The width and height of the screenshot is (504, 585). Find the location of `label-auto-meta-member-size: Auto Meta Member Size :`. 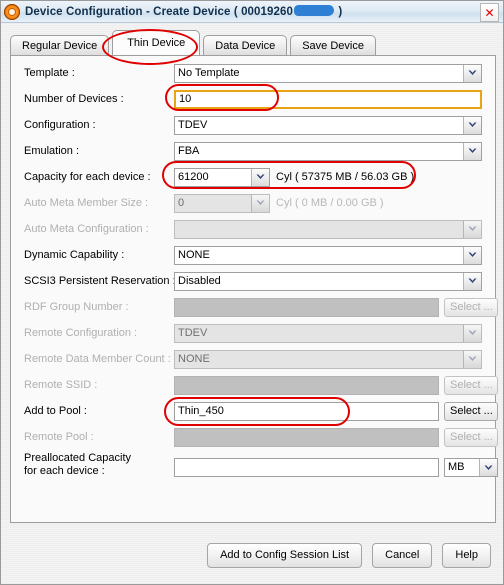

label-auto-meta-member-size: Auto Meta Member Size : is located at coordinates (86, 203).